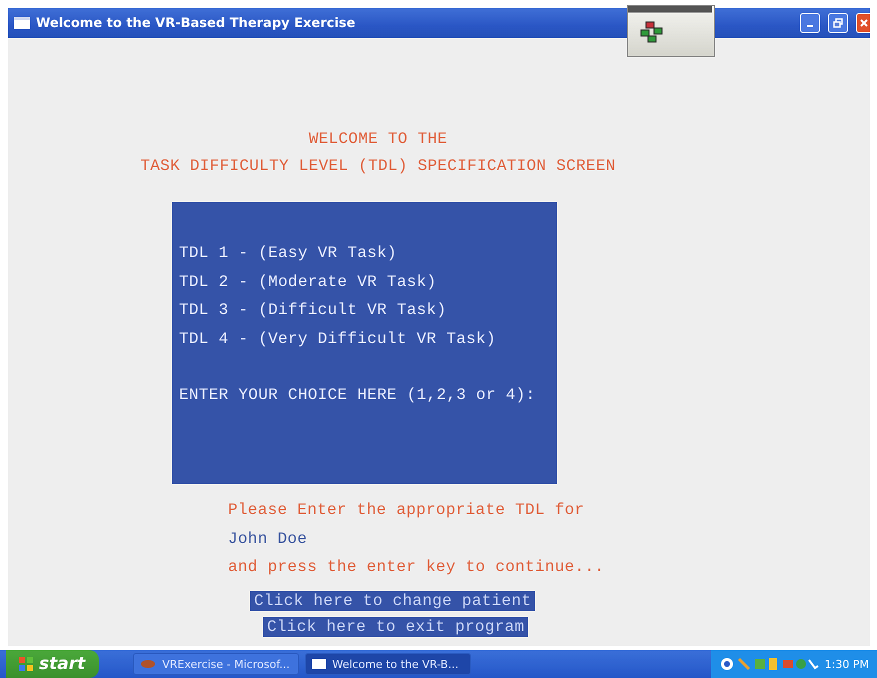  Describe the element at coordinates (148, 664) in the screenshot. I see `app-icon` at that location.